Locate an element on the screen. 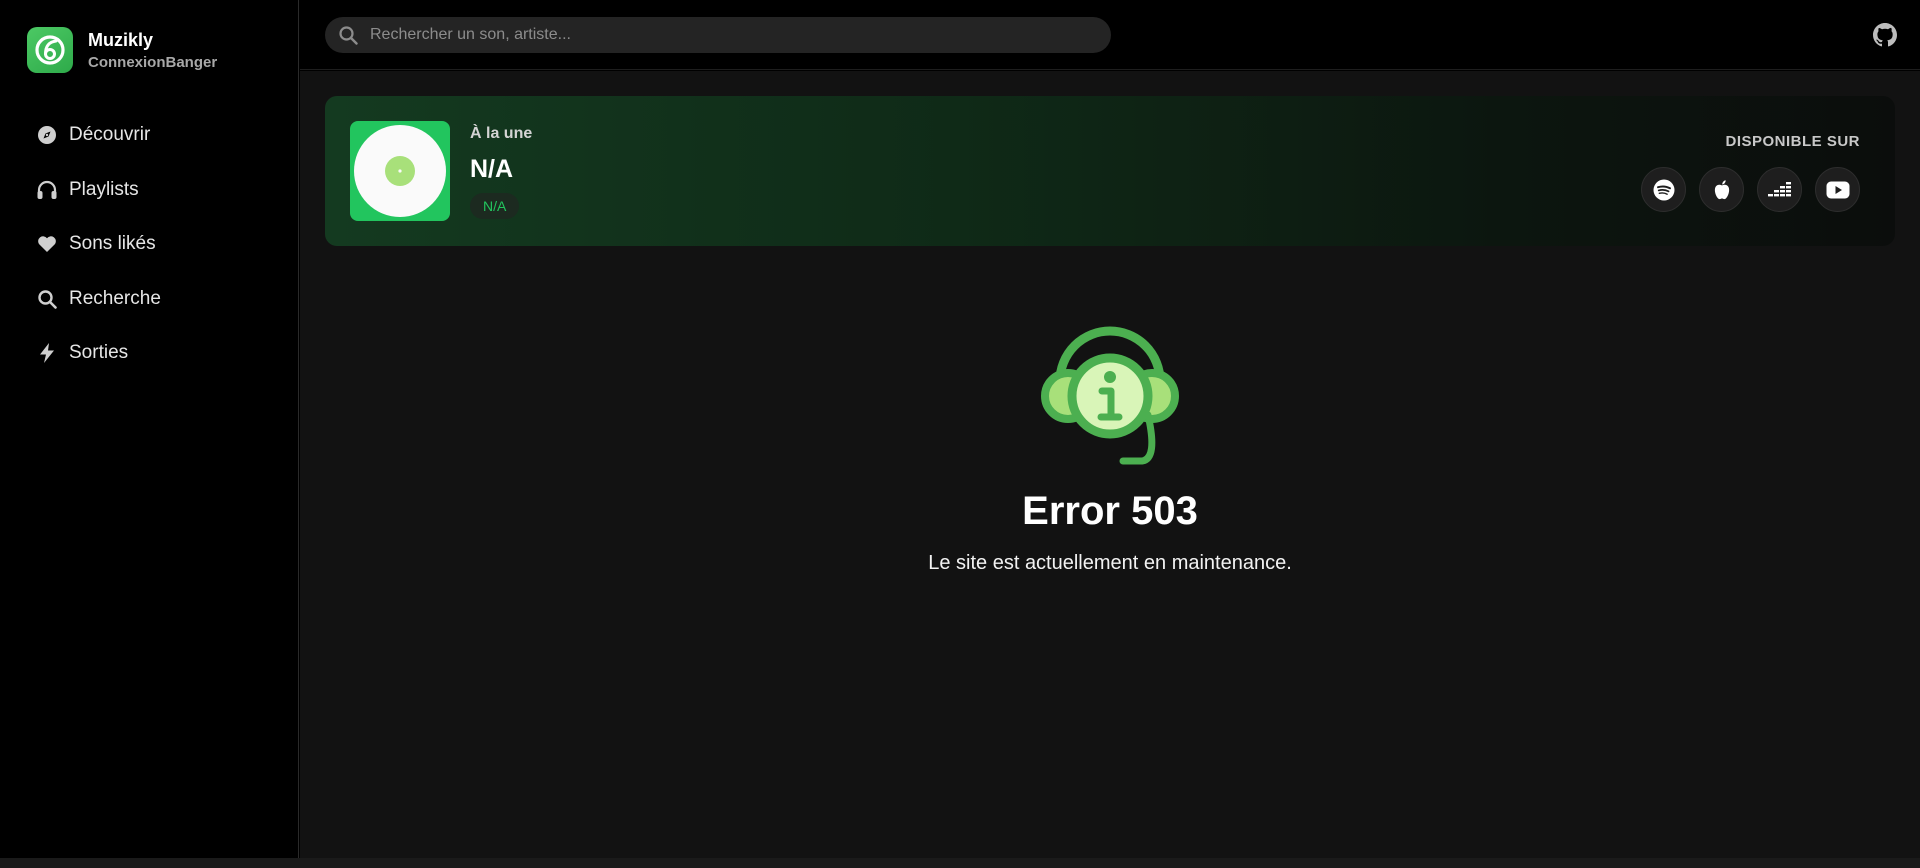  sidebar-item-playlists: Playlists is located at coordinates (149, 190).